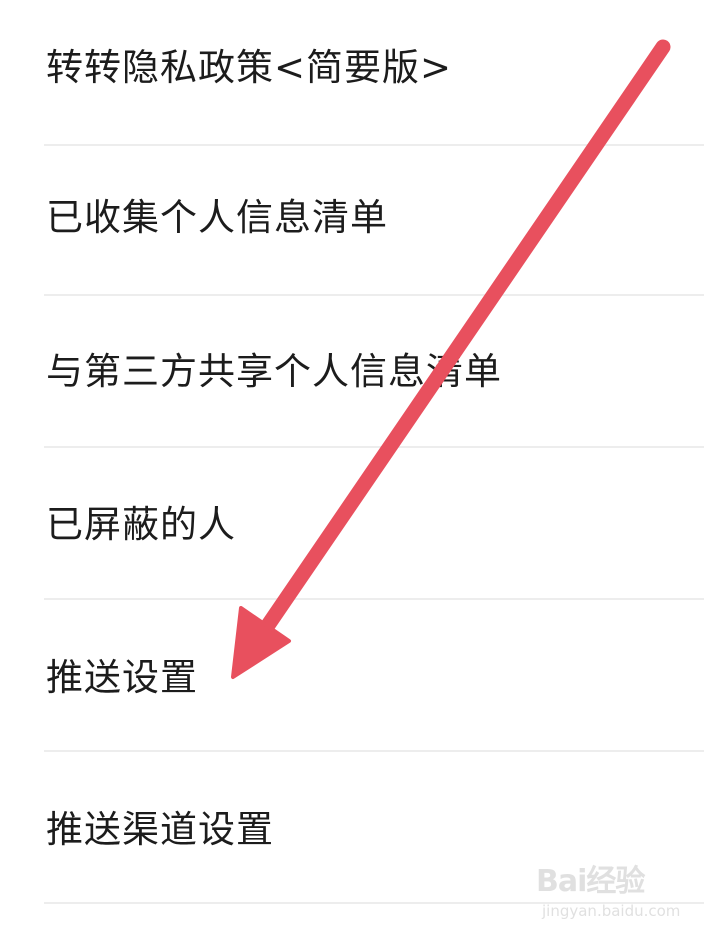  What do you see at coordinates (122, 677) in the screenshot?
I see `settings-item-label: 推送设置` at bounding box center [122, 677].